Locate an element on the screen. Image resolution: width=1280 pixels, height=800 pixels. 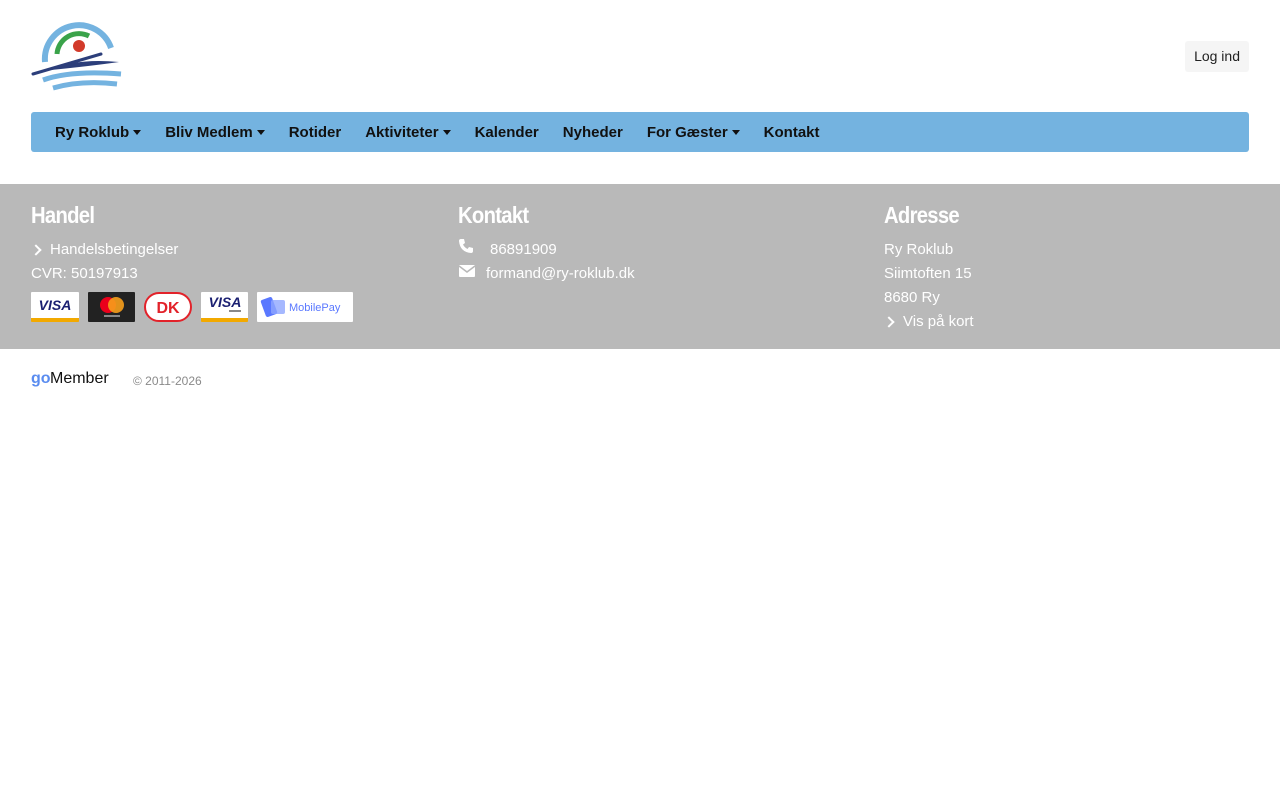
nav-label: Bliv Medlem is located at coordinates (209, 132).